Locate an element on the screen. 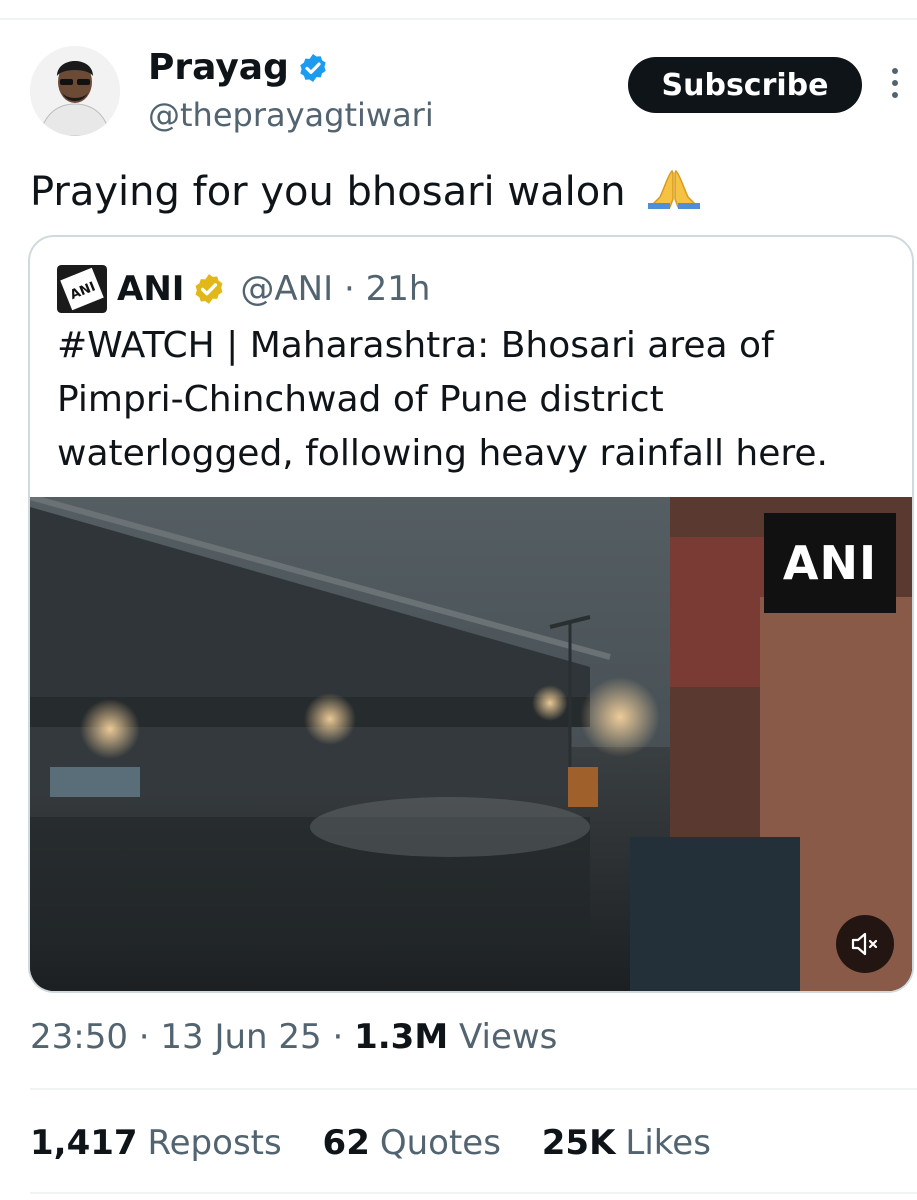  reposts-label: Reposts is located at coordinates (214, 1143).